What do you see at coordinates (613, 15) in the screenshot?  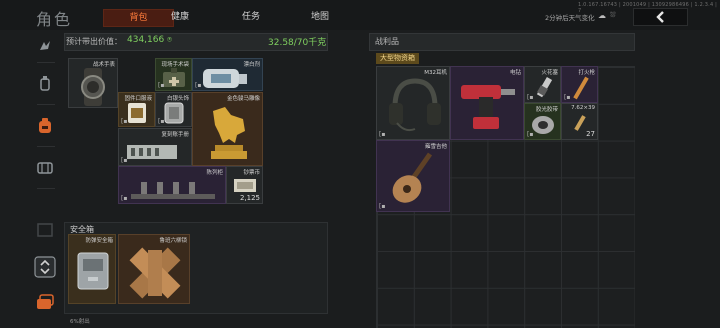 I see `rain-icon: ⛆` at bounding box center [613, 15].